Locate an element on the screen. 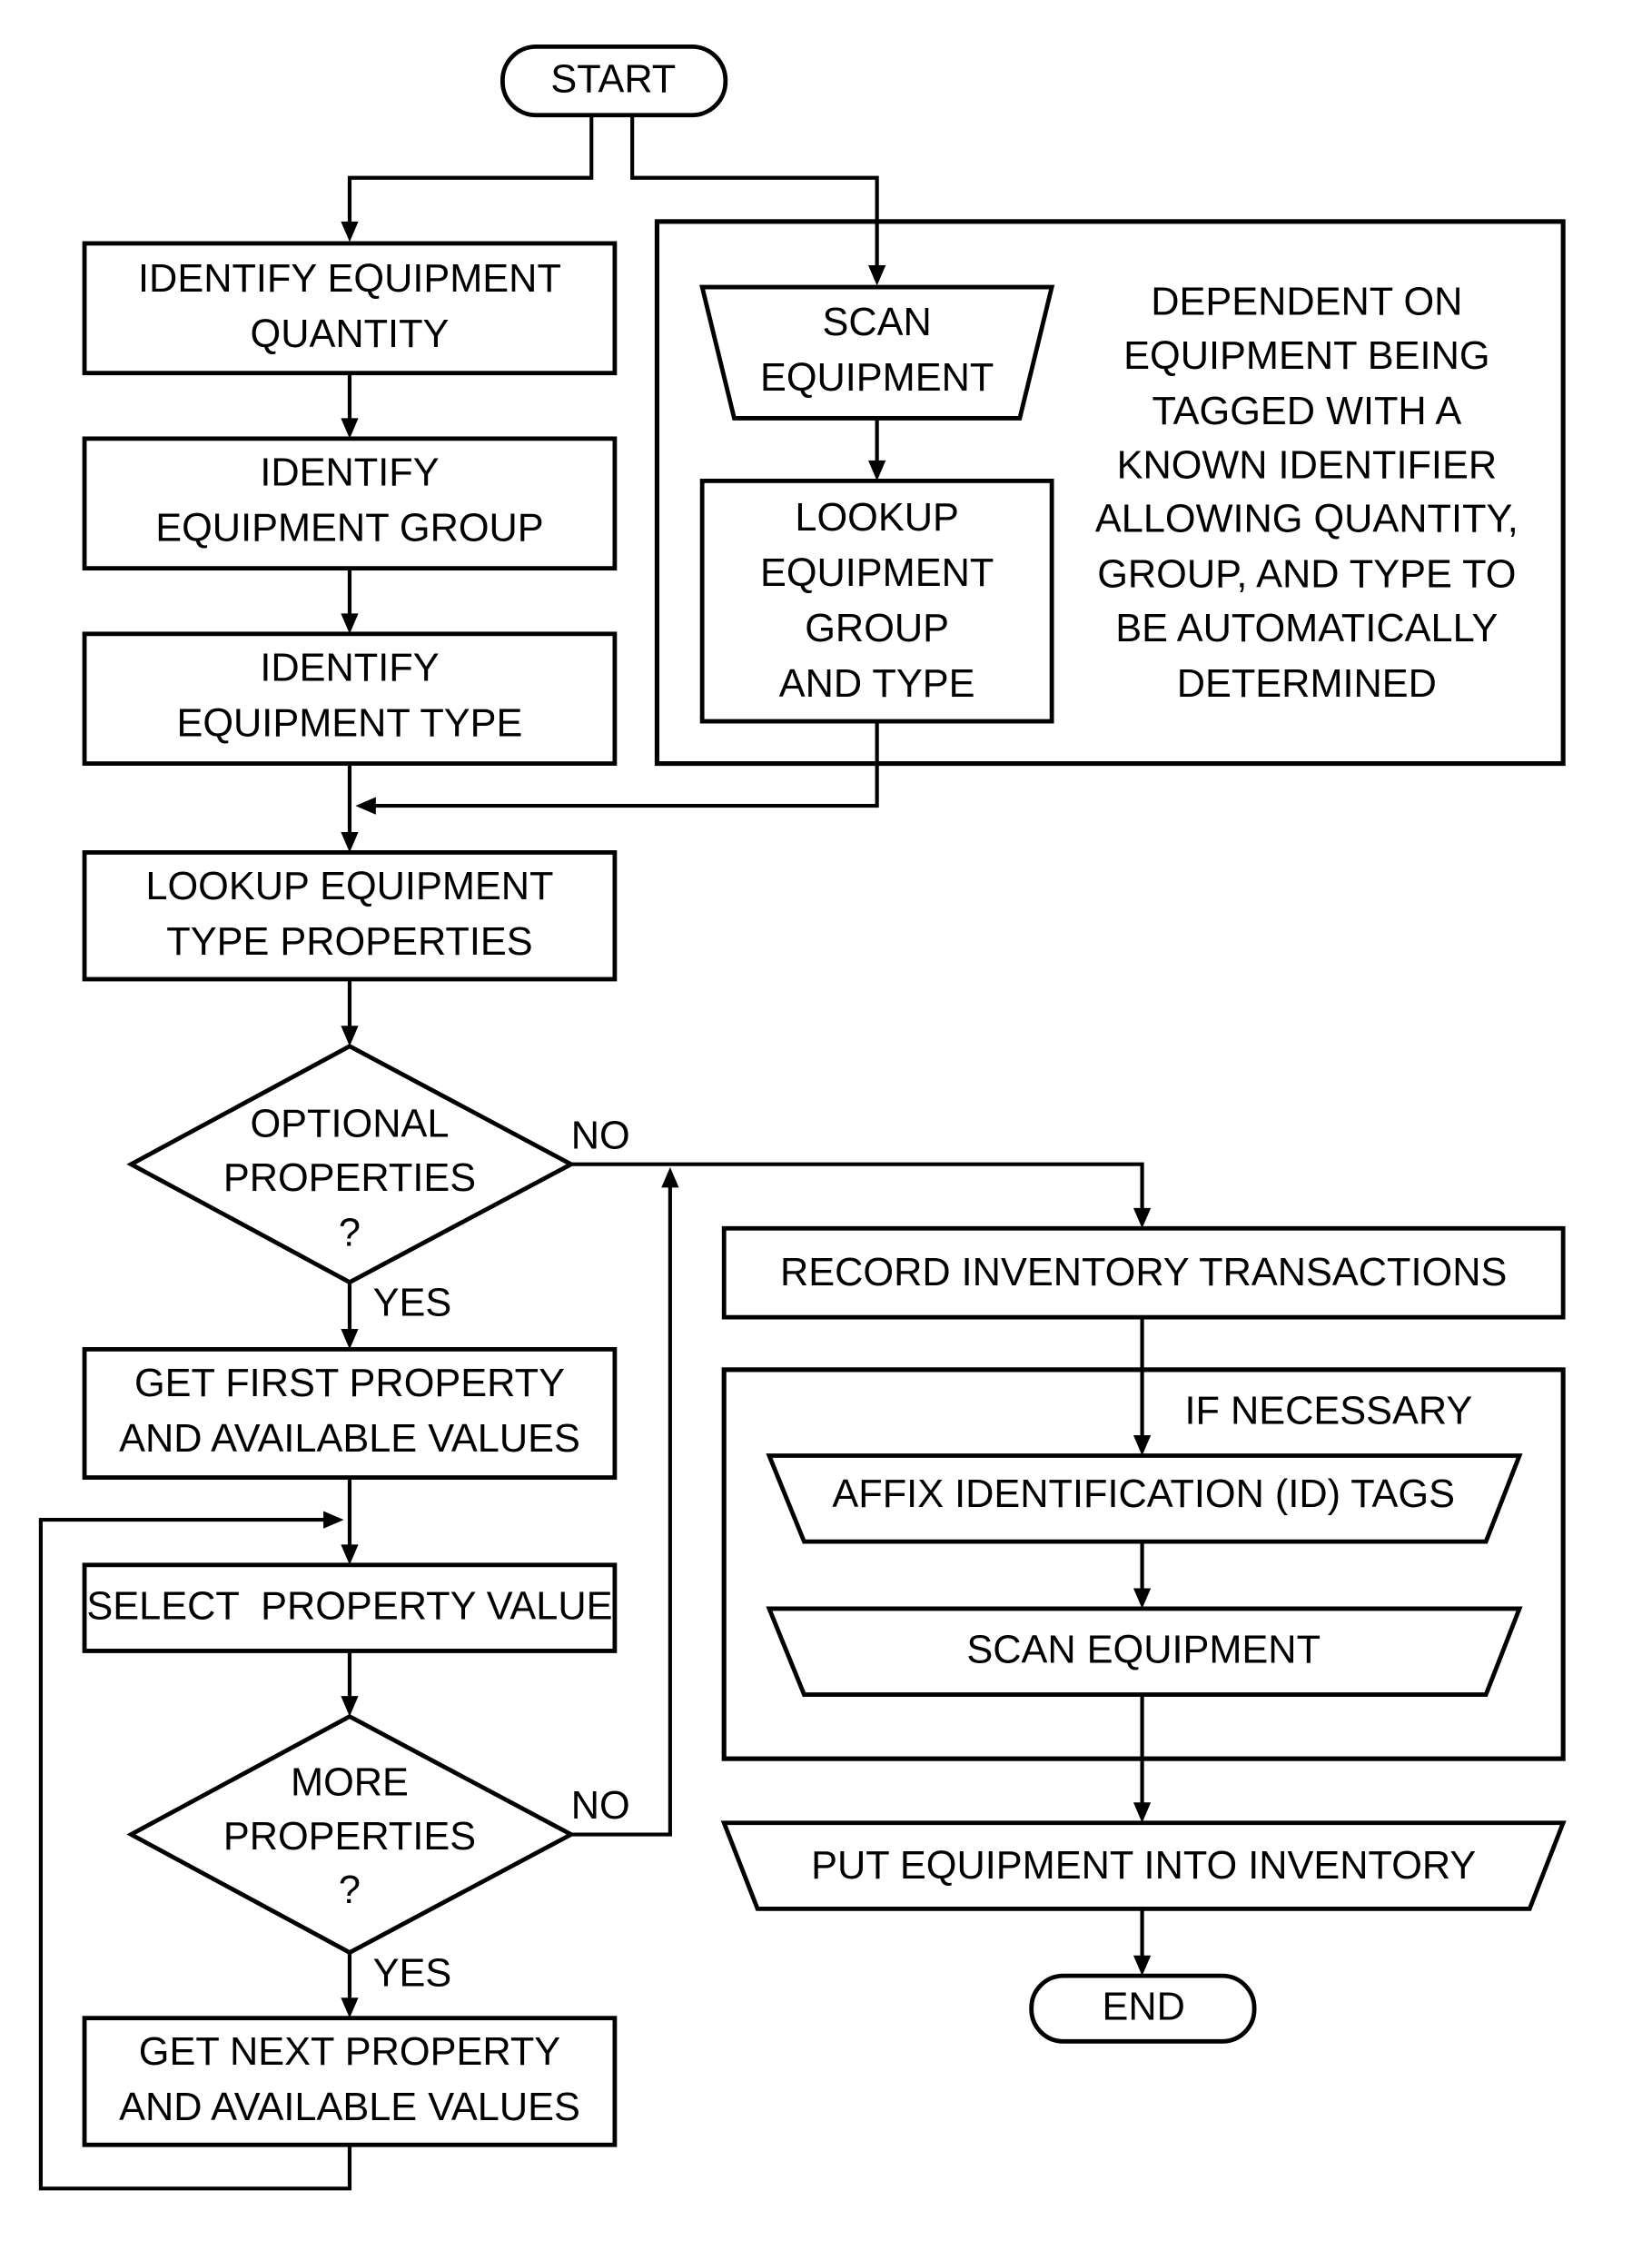 Image resolution: width=1652 pixels, height=2260 pixels. put-into-inventory-label: PUT EQUIPMENT INTO INVENTORY is located at coordinates (1143, 1866).